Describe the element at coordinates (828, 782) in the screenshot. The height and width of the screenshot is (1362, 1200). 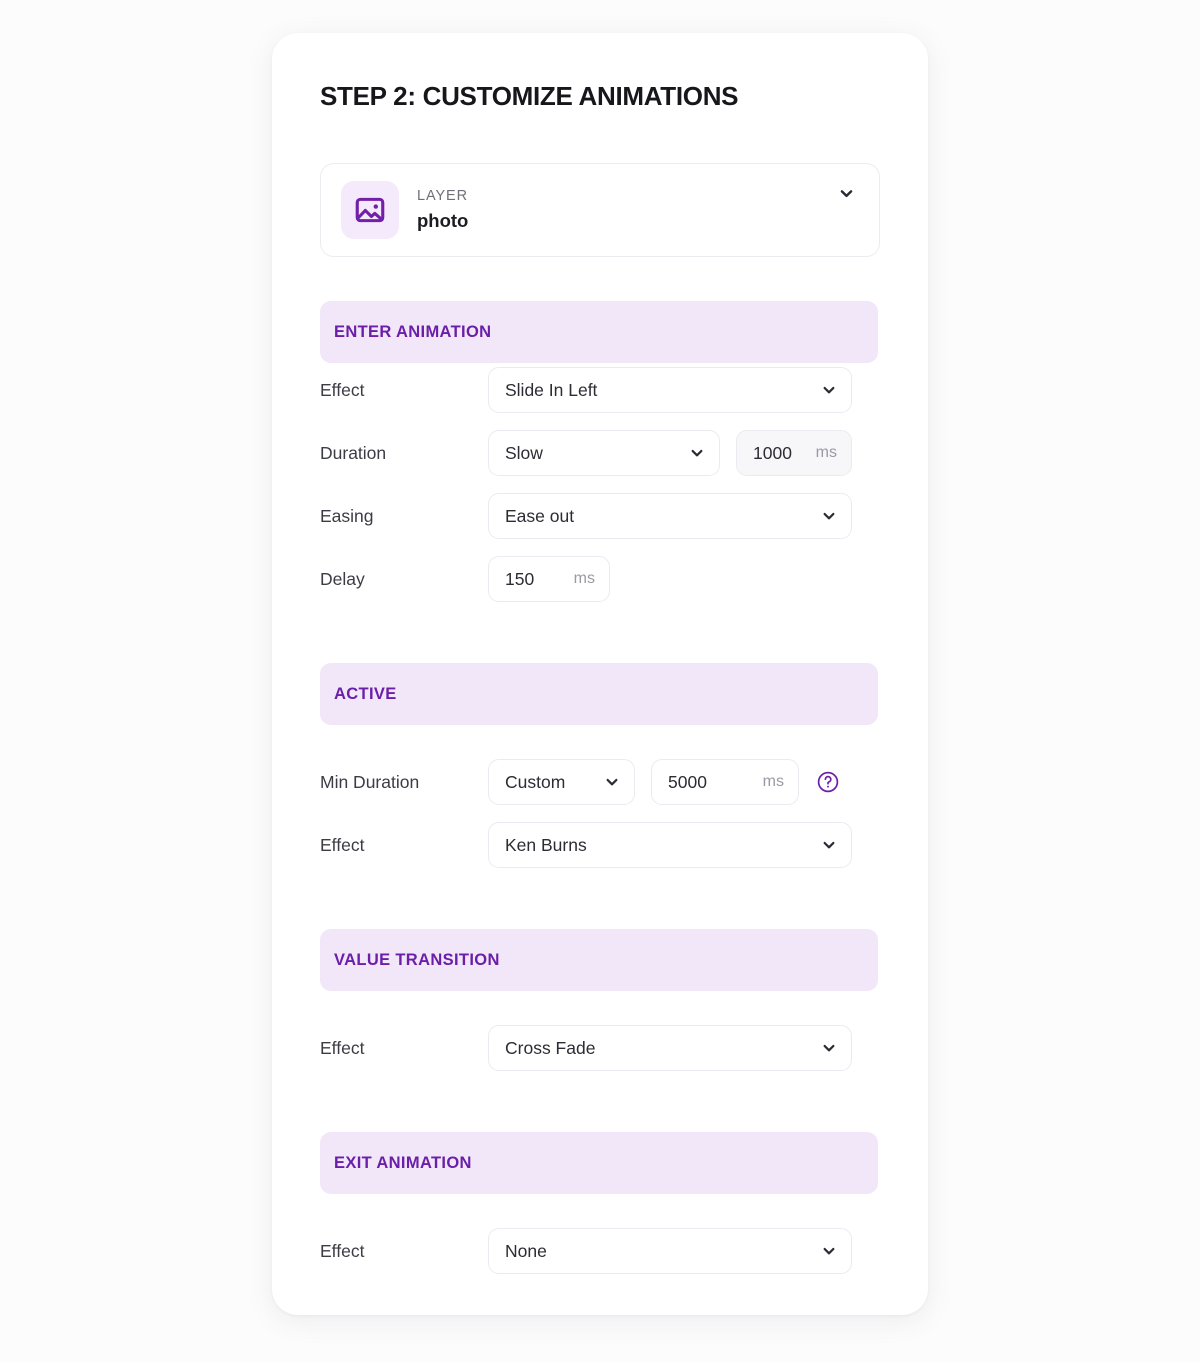
I see `help-circle-icon` at that location.